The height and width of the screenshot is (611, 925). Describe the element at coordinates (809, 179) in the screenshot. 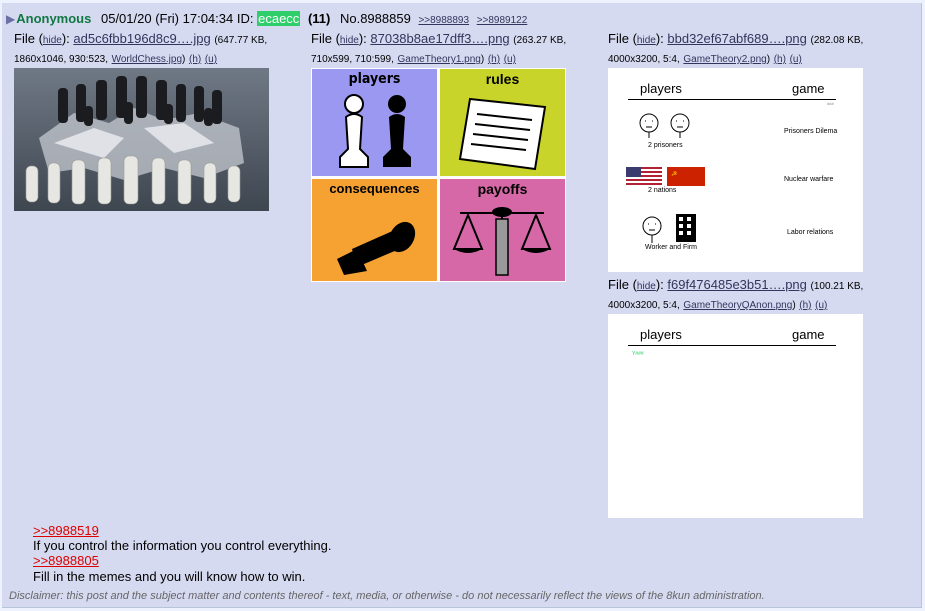

I see `row-game: Nuclear warfare` at that location.